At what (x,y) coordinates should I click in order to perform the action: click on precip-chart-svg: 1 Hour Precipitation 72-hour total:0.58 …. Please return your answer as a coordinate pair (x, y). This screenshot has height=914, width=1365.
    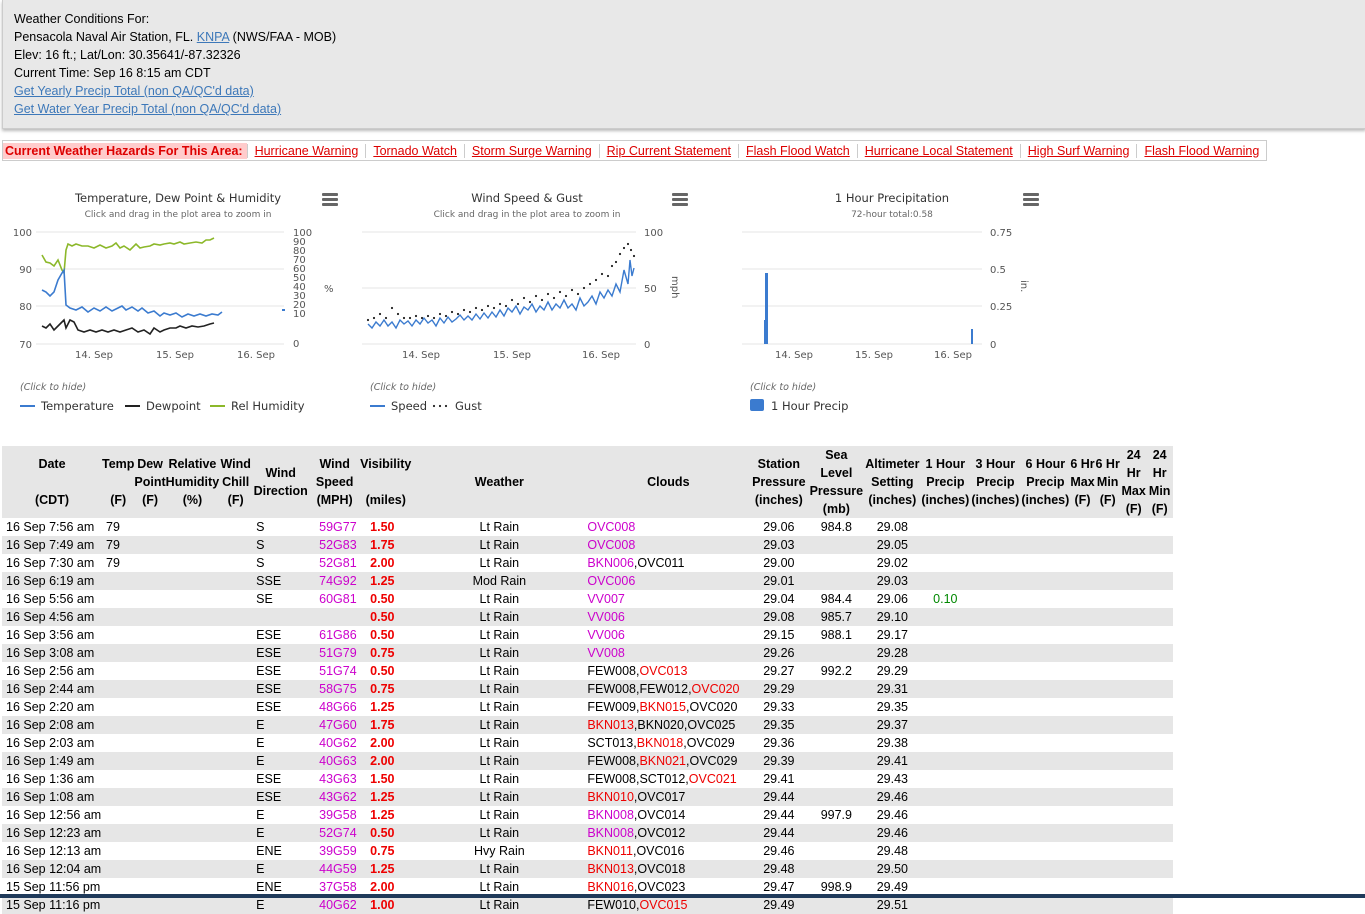
    Looking at the image, I should click on (899, 300).